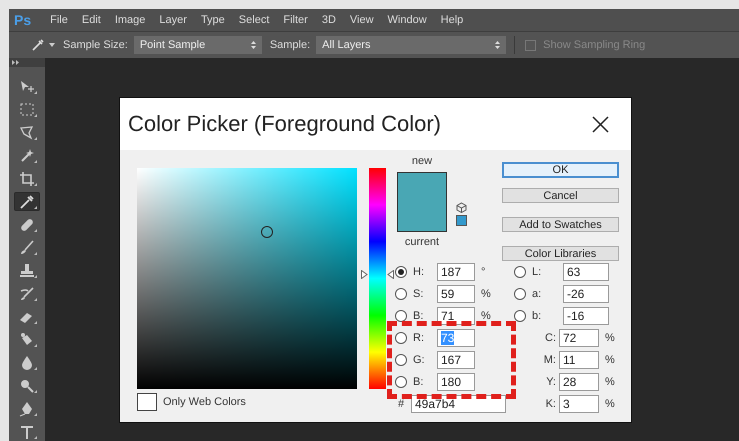 The width and height of the screenshot is (739, 441). I want to click on web-safe-swatch-icon, so click(461, 220).